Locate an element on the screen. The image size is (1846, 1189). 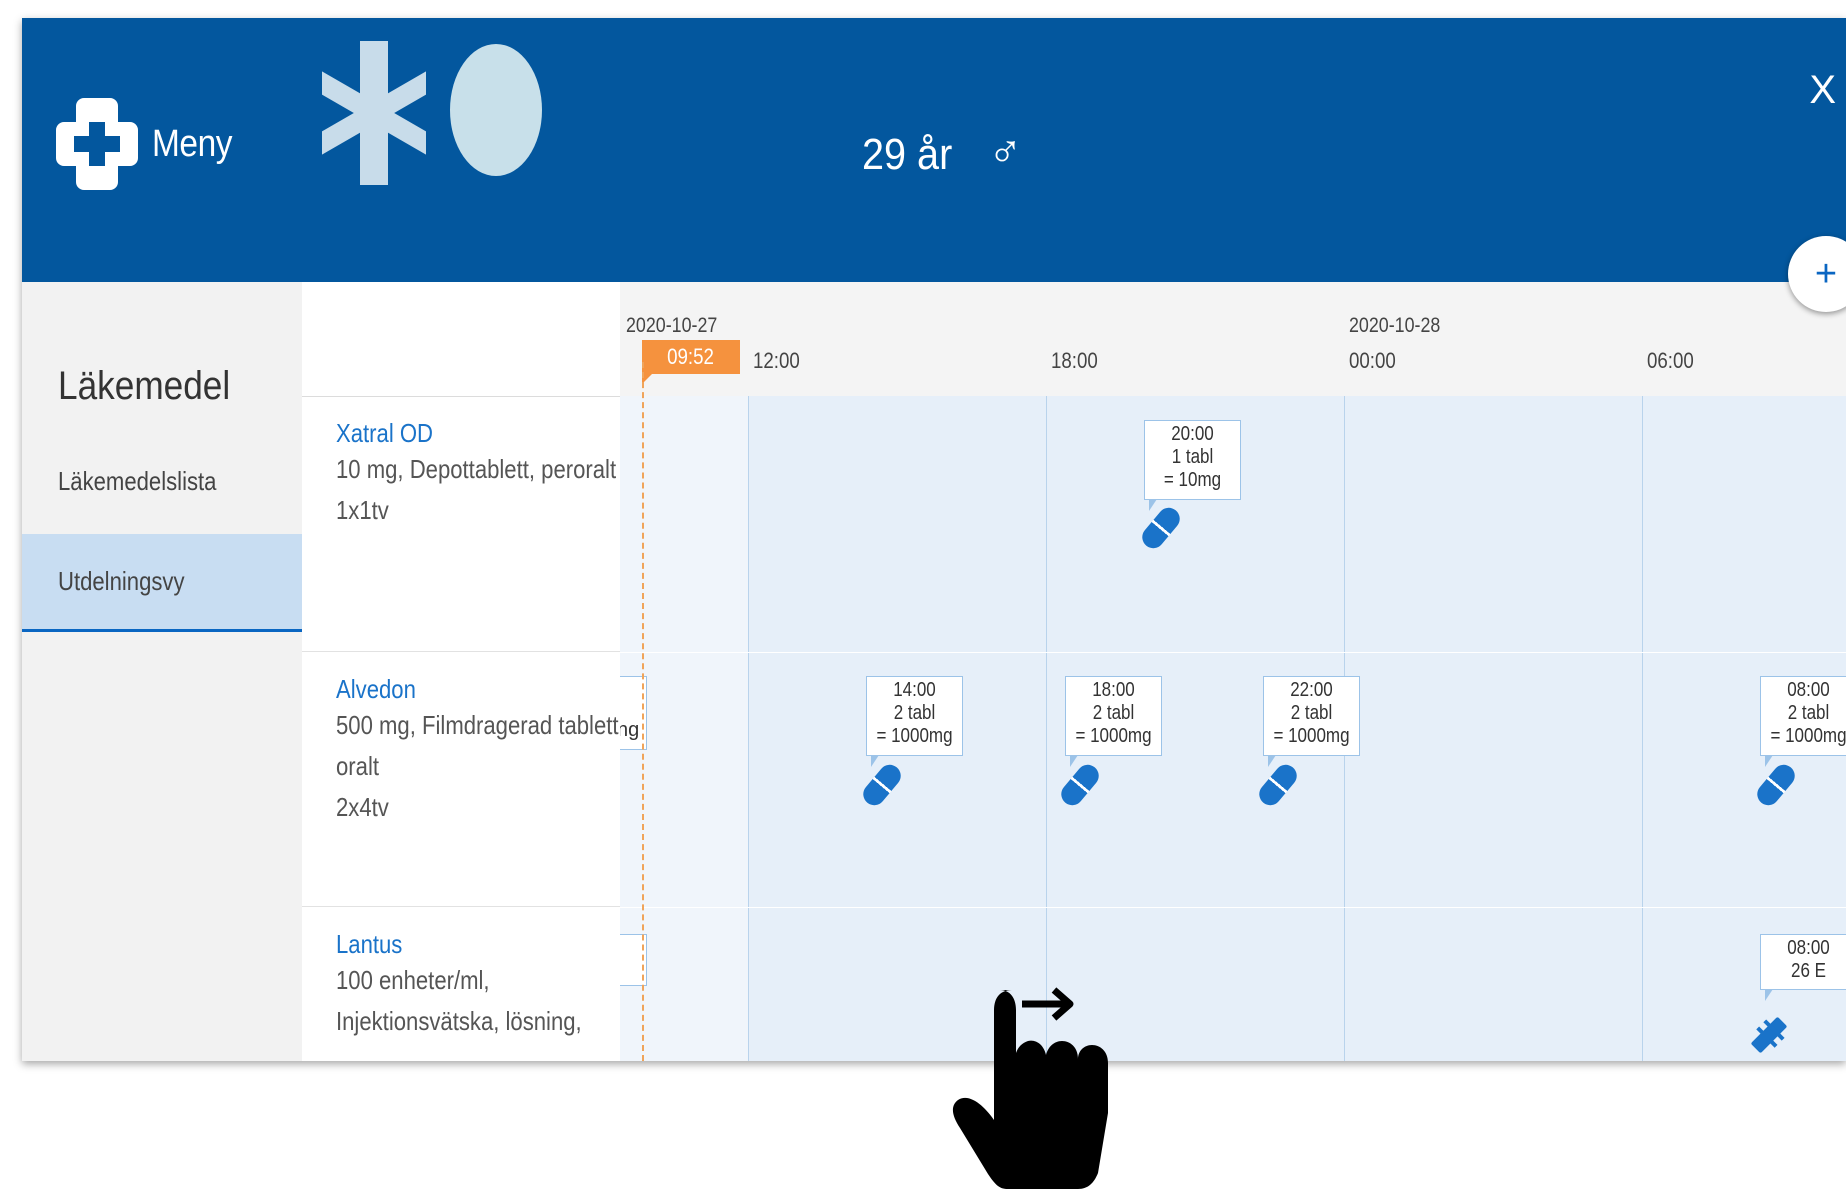
sidebar-item-lakemedelslista: Läkemedelslista is located at coordinates (162, 481).